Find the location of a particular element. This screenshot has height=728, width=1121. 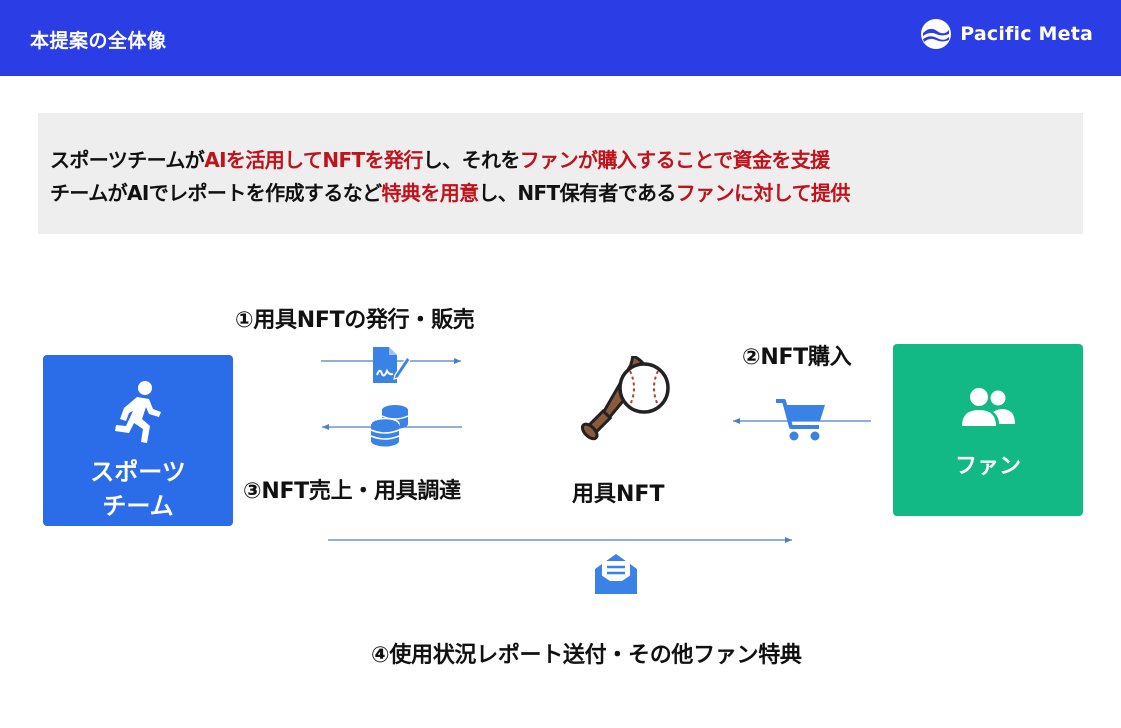

file-signature-icon is located at coordinates (392, 365).